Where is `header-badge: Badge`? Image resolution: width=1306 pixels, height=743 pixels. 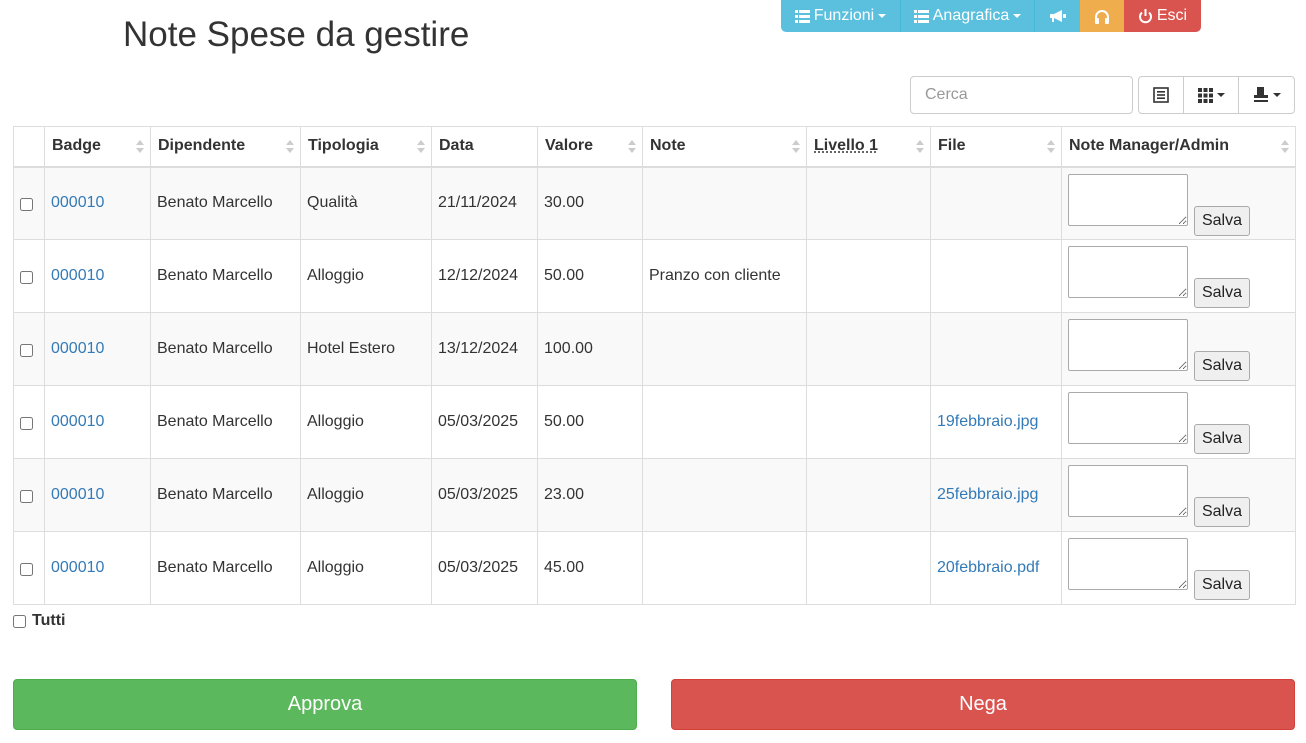 header-badge: Badge is located at coordinates (97, 147).